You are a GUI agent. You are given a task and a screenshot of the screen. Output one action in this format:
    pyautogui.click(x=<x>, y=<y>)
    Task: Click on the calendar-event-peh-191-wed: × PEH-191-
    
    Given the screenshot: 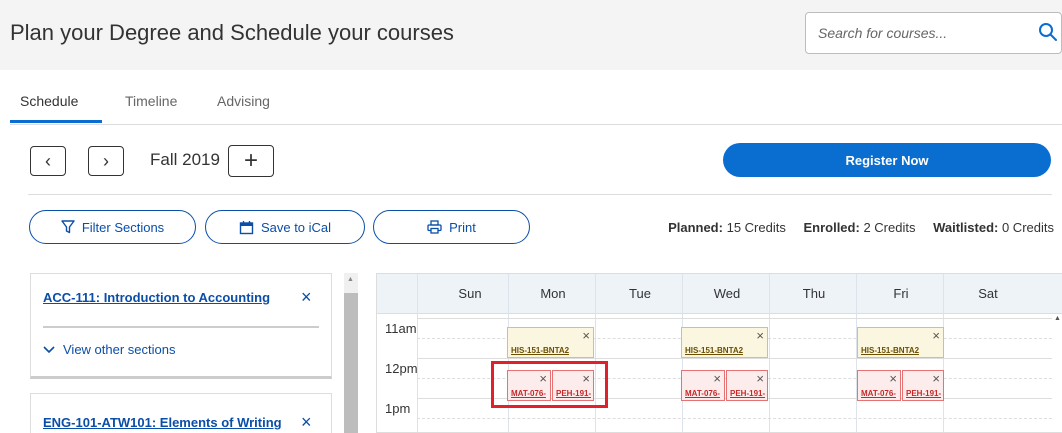 What is the action you would take?
    pyautogui.click(x=747, y=385)
    